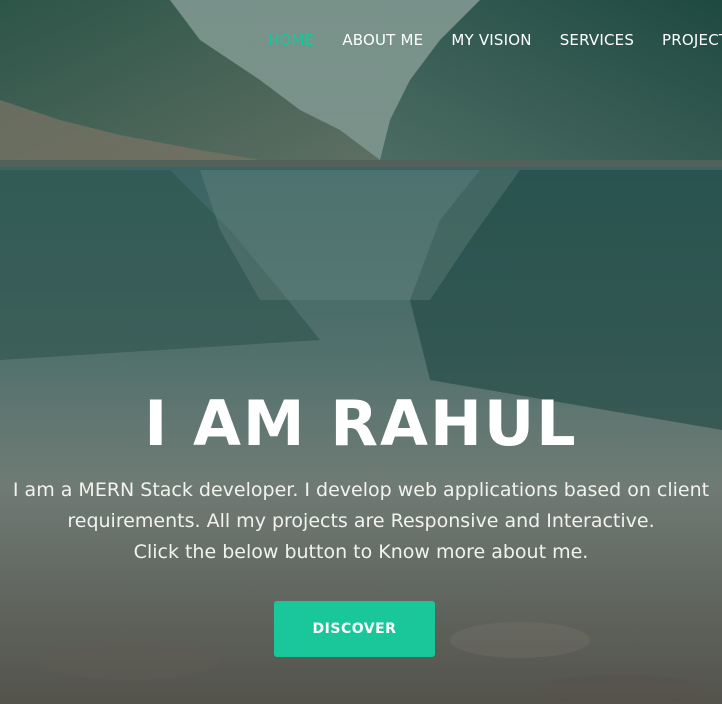 This screenshot has height=704, width=722. What do you see at coordinates (361, 423) in the screenshot?
I see `hero-title: I AM RAHUL` at bounding box center [361, 423].